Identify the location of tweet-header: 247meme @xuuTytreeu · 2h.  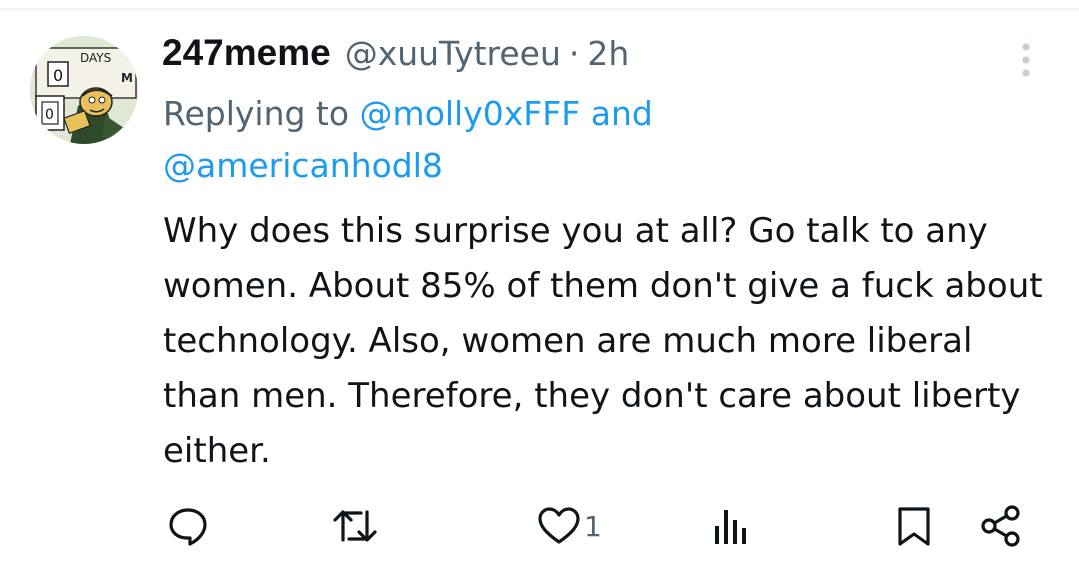
(395, 57).